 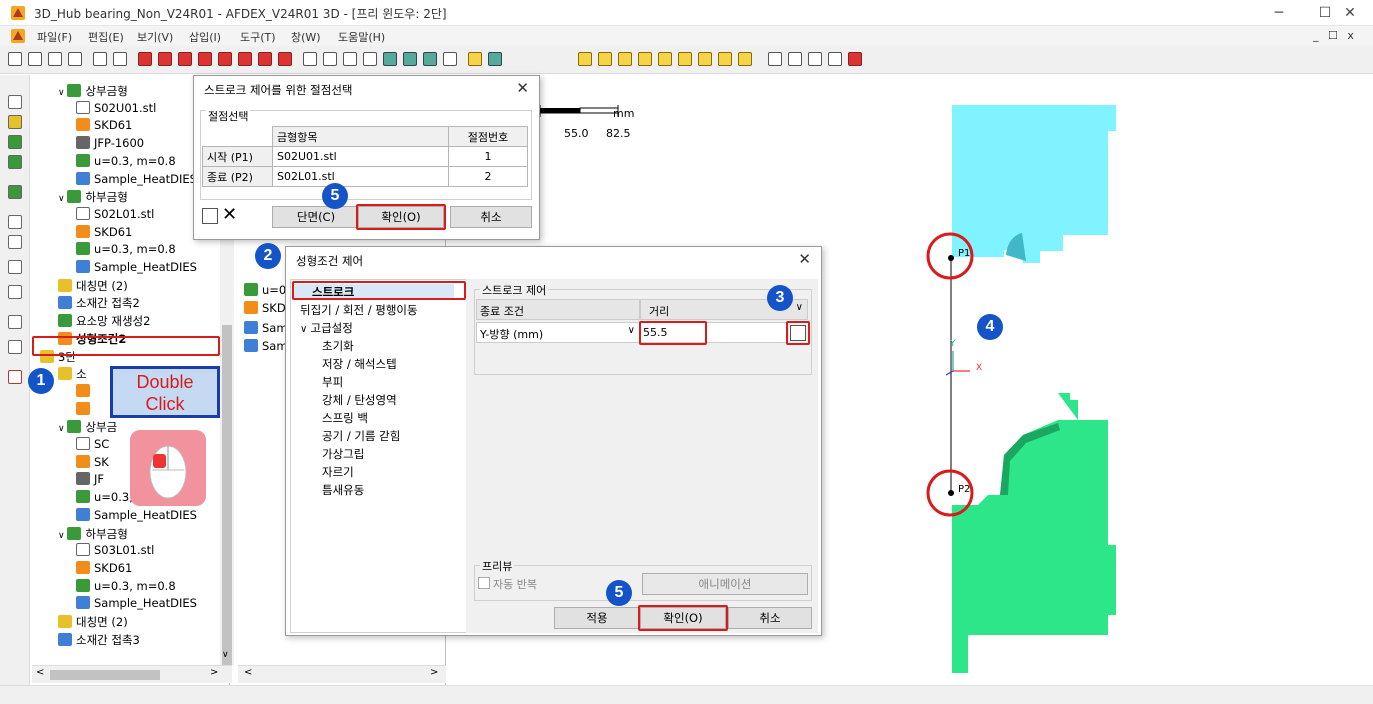 I want to click on tree-item, so click(x=85, y=390).